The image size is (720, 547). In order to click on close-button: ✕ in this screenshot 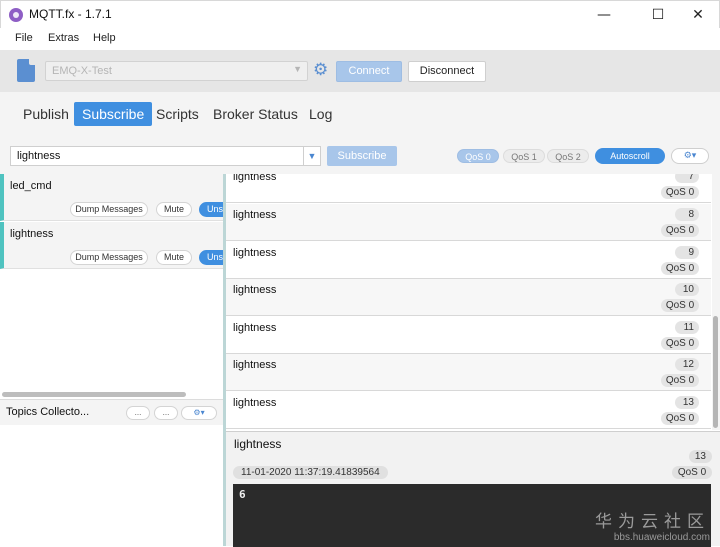, I will do `click(697, 15)`.